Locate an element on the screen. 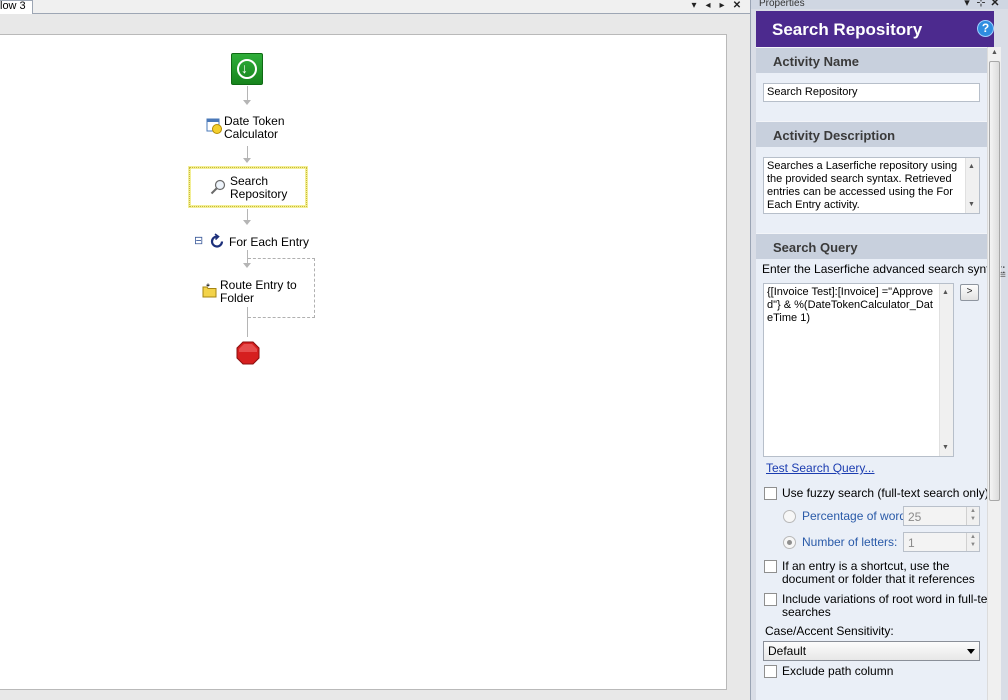 This screenshot has height=700, width=1008. activity-date-token-calculator: Date Token Calculator is located at coordinates (254, 128).